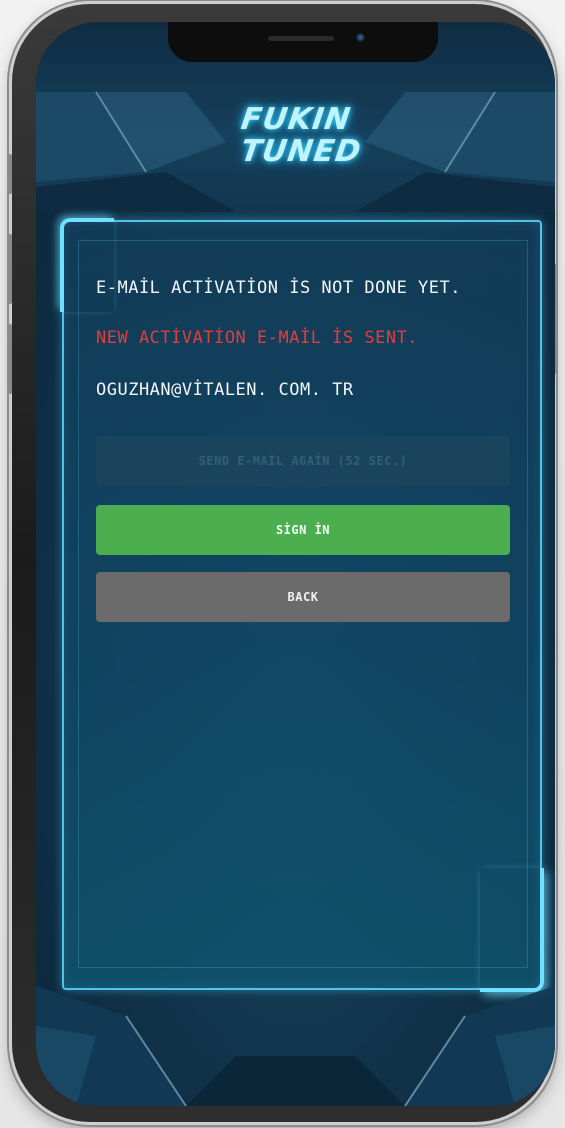 This screenshot has width=565, height=1128. What do you see at coordinates (360, 37) in the screenshot?
I see `camera-icon` at bounding box center [360, 37].